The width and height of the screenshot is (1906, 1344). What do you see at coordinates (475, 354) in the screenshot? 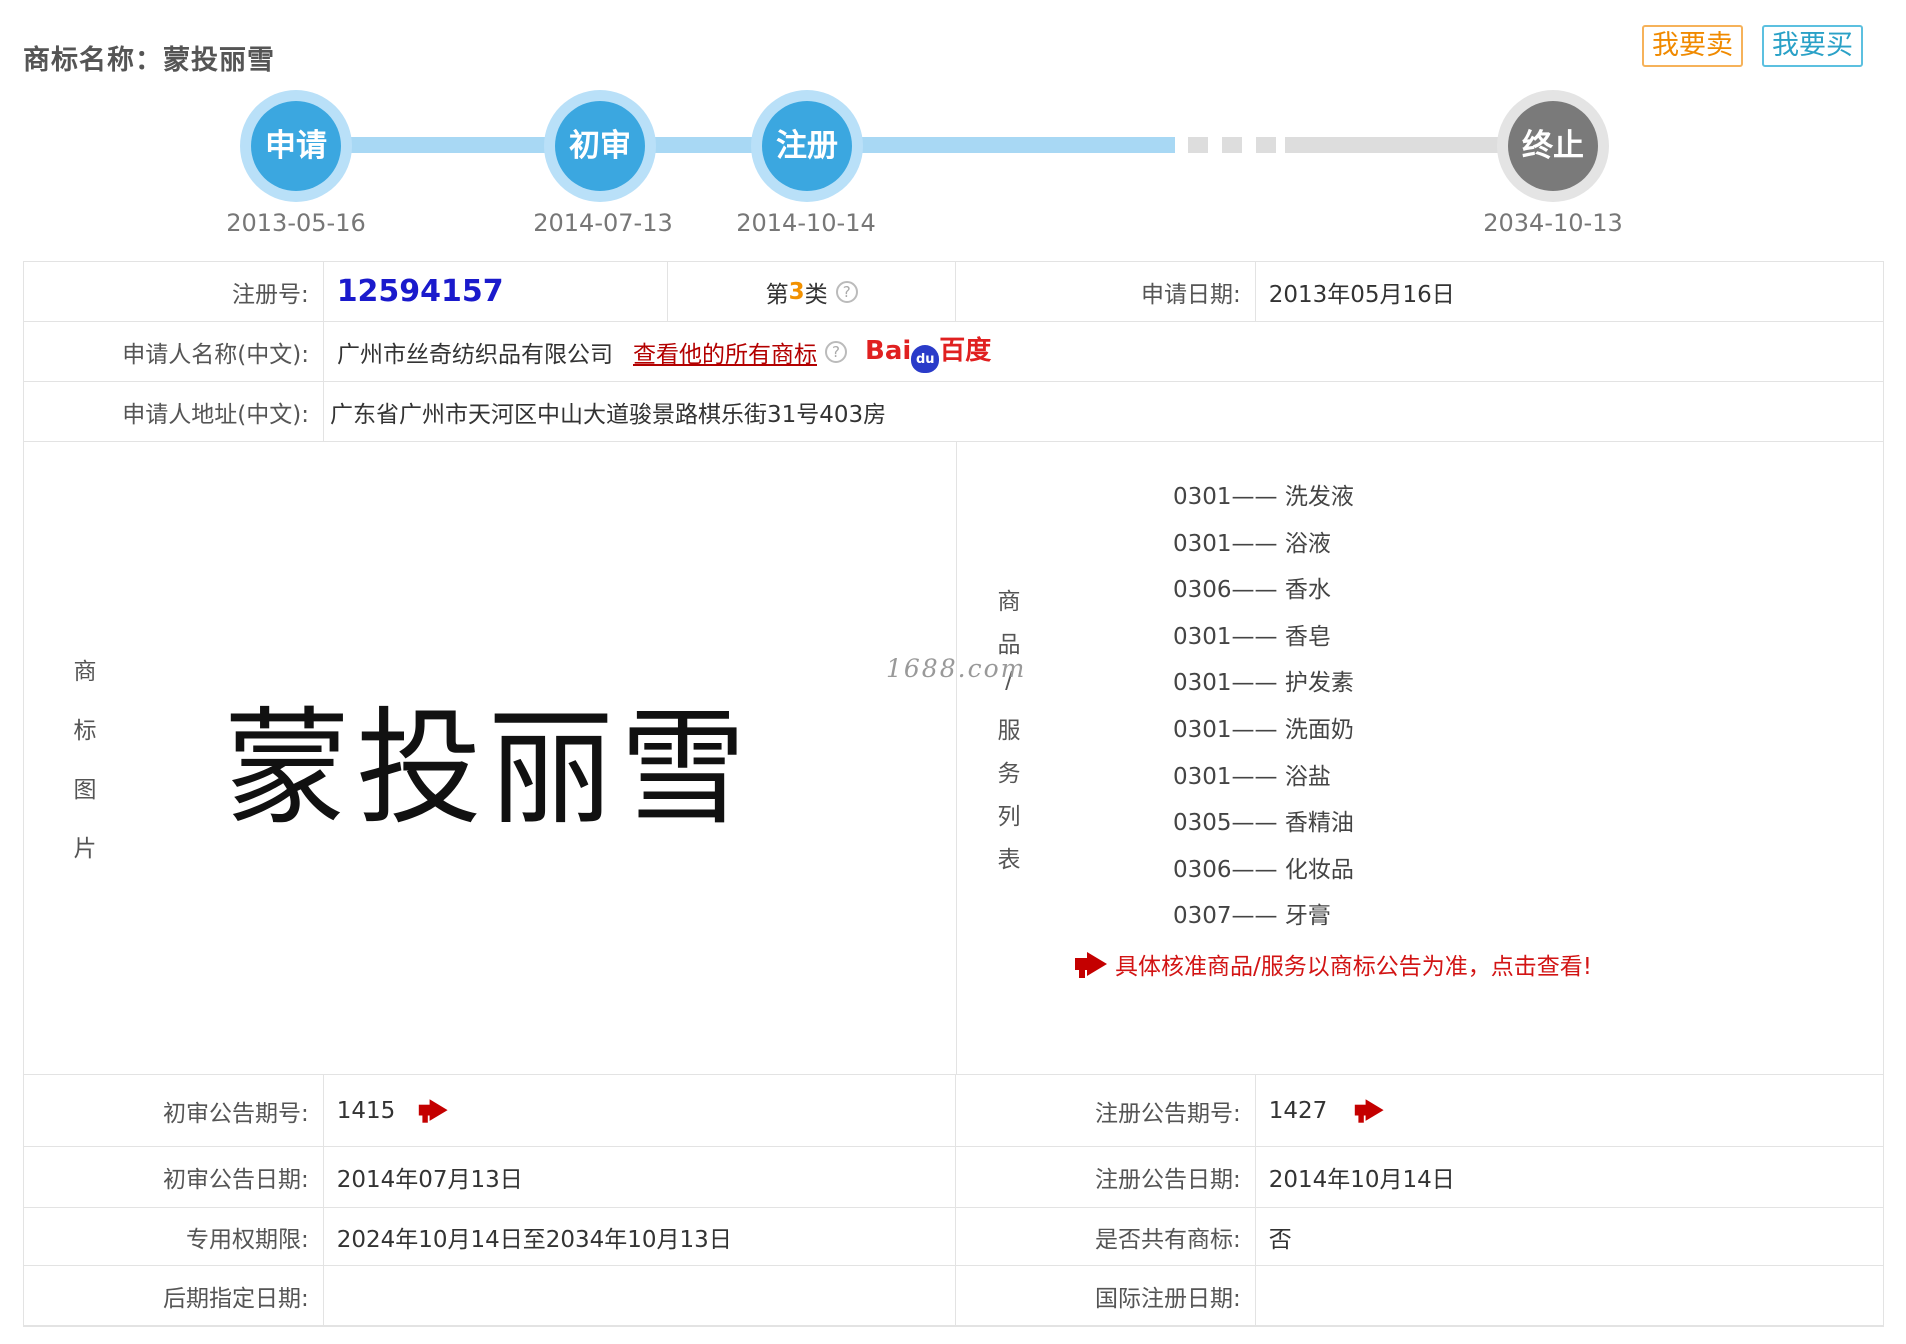
I see `applicant-value: 广州市丝奇纺织品有限公司` at bounding box center [475, 354].